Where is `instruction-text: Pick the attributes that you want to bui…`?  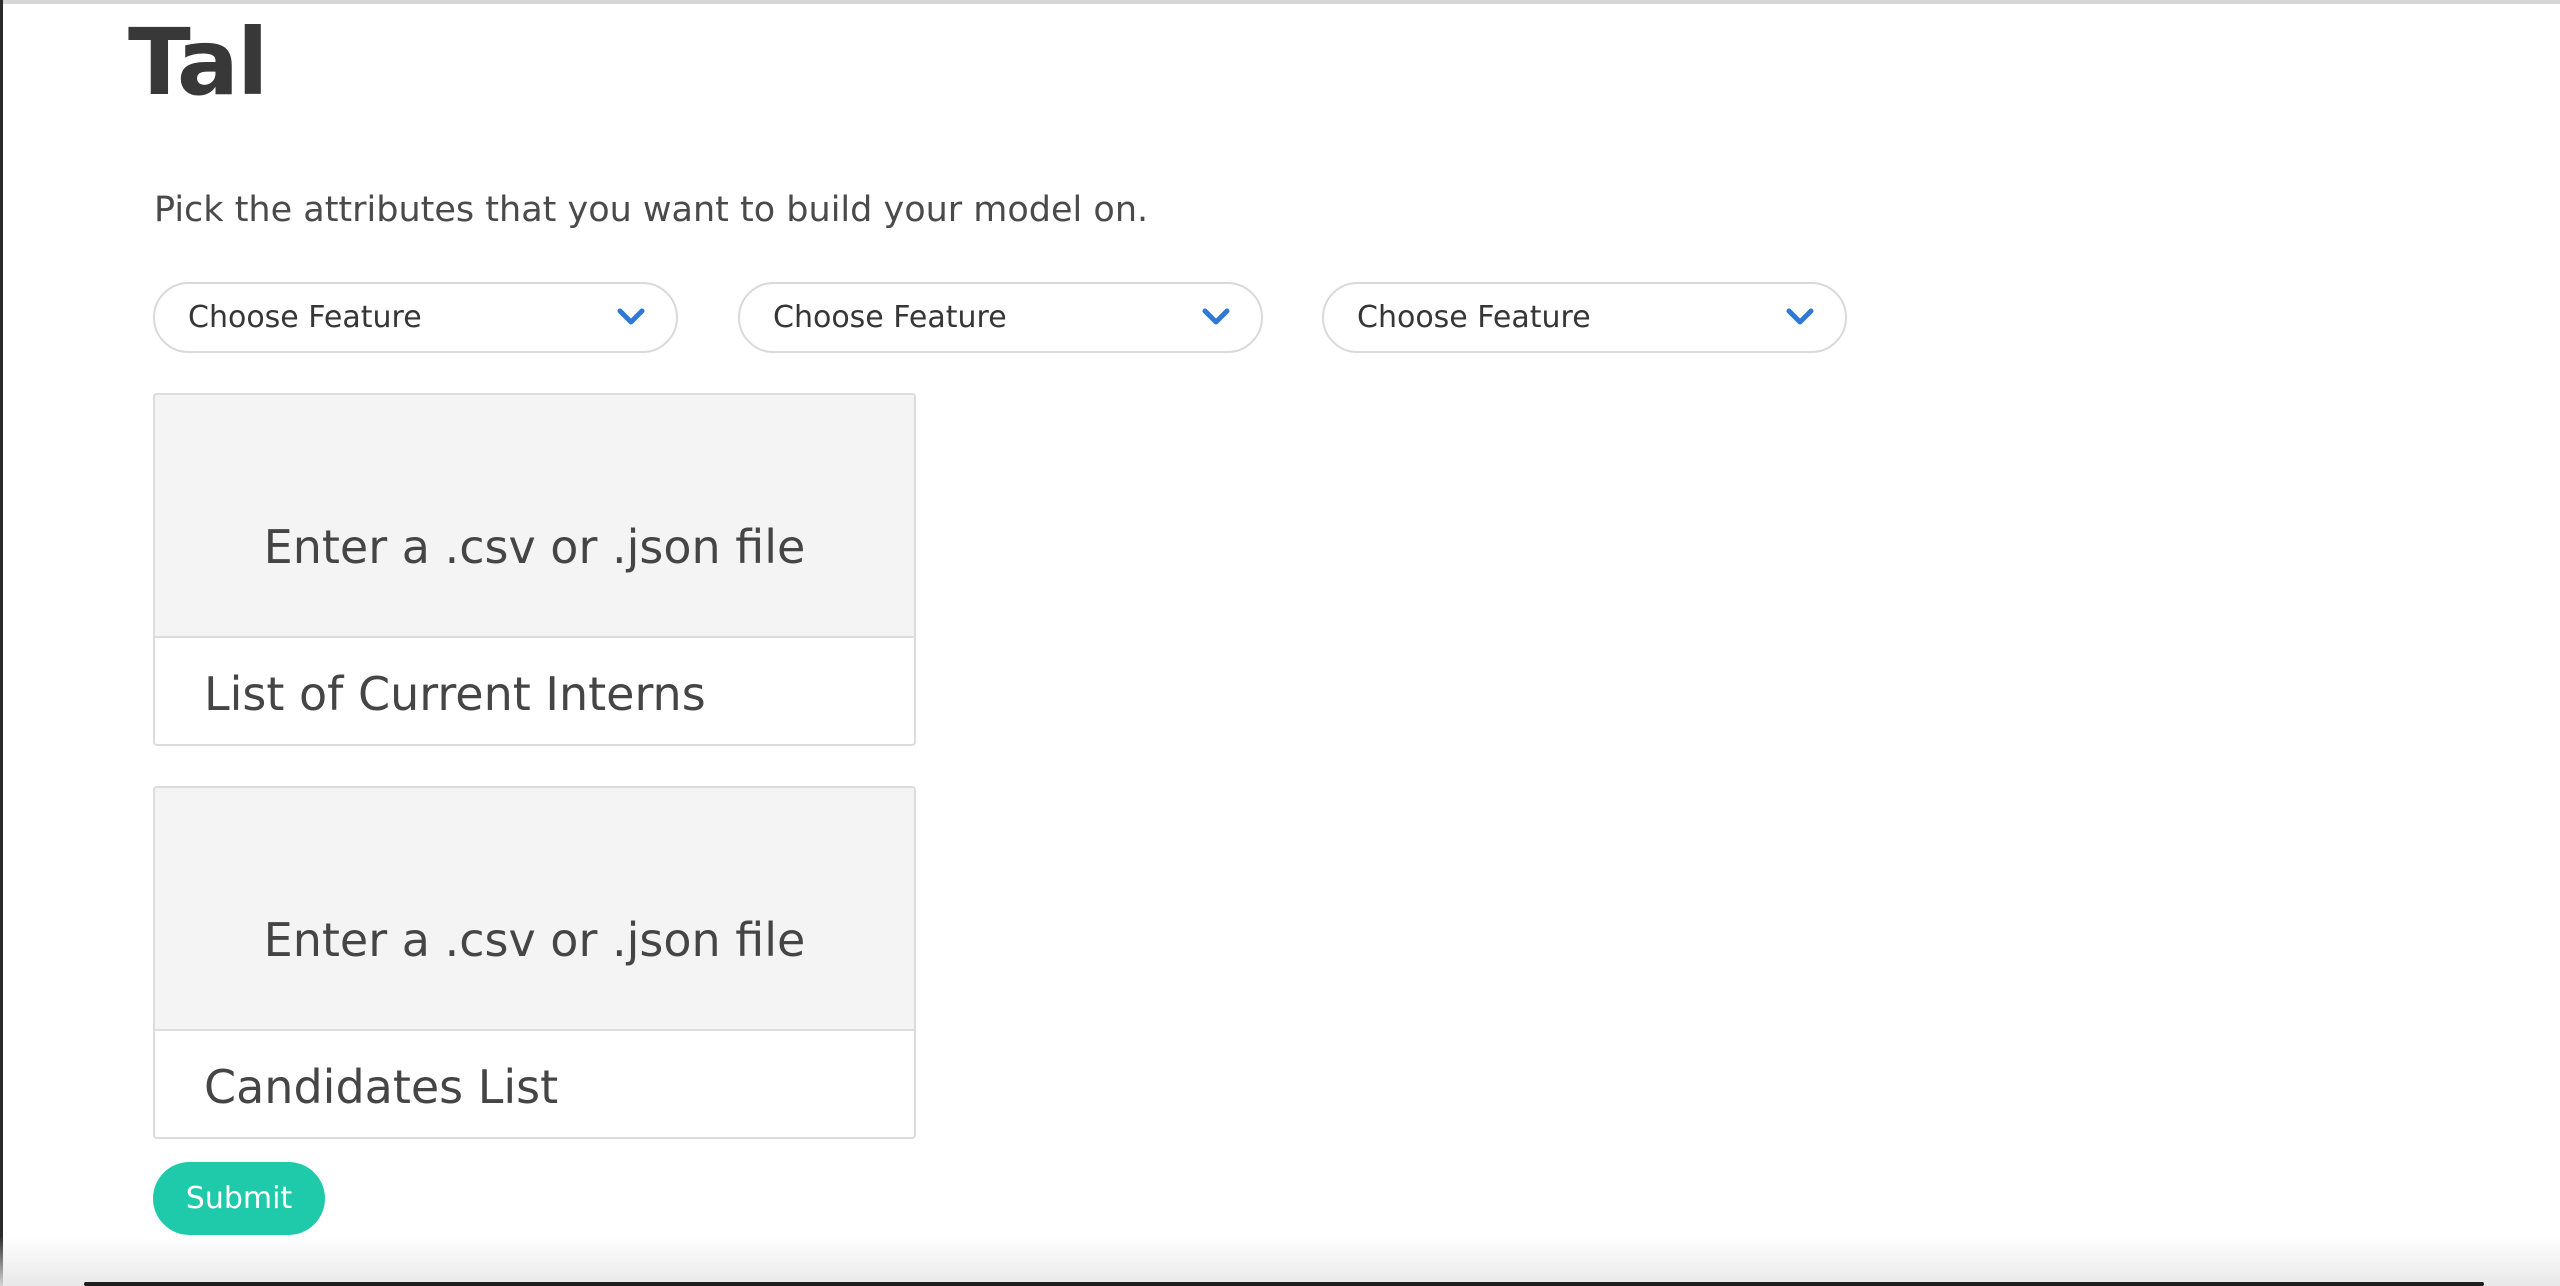 instruction-text: Pick the attributes that you want to bui… is located at coordinates (651, 210).